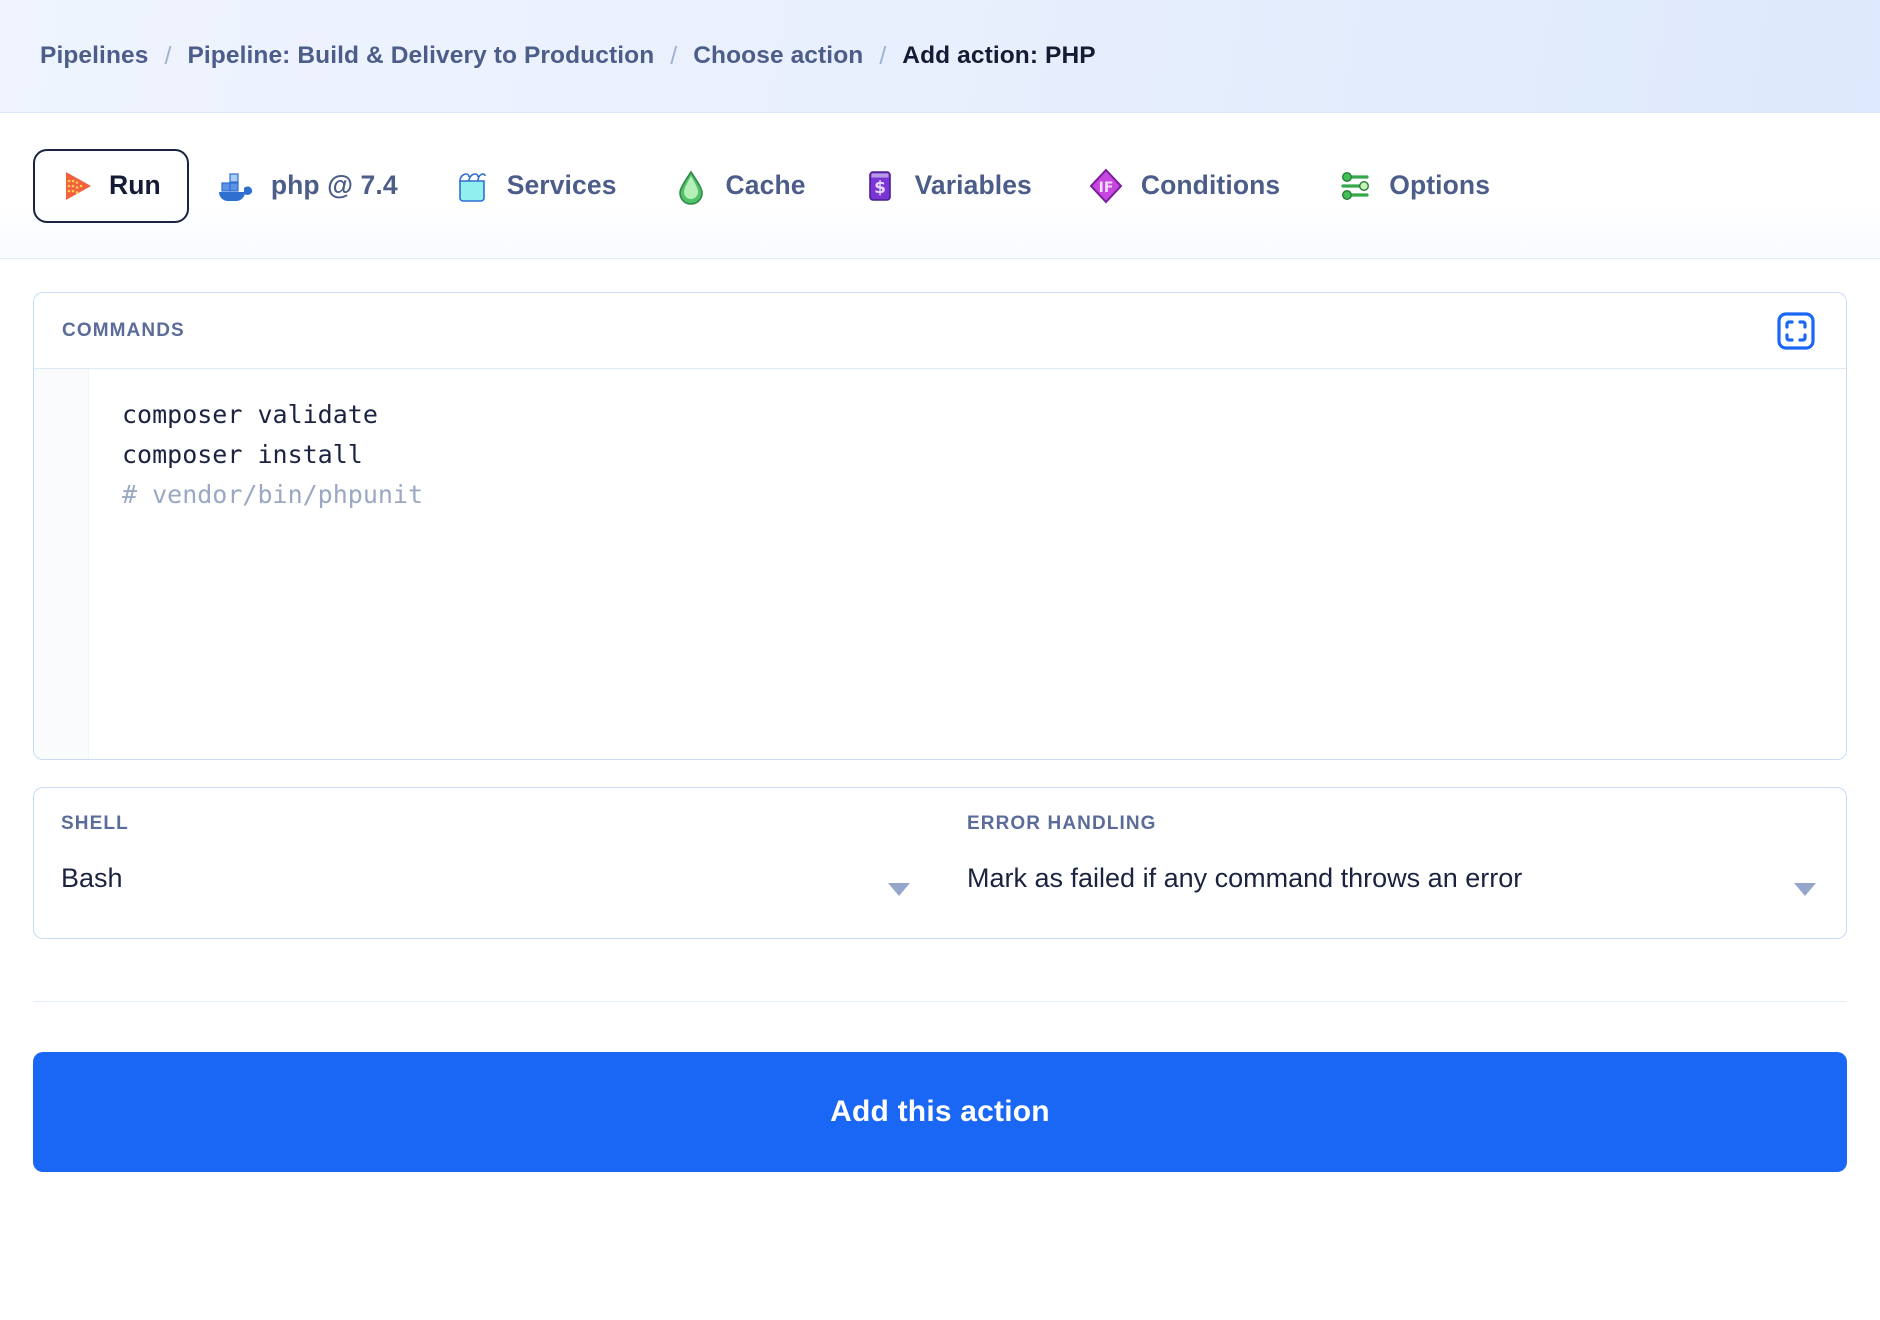 The width and height of the screenshot is (1880, 1320). I want to click on conditions-icon: IF, so click(1106, 186).